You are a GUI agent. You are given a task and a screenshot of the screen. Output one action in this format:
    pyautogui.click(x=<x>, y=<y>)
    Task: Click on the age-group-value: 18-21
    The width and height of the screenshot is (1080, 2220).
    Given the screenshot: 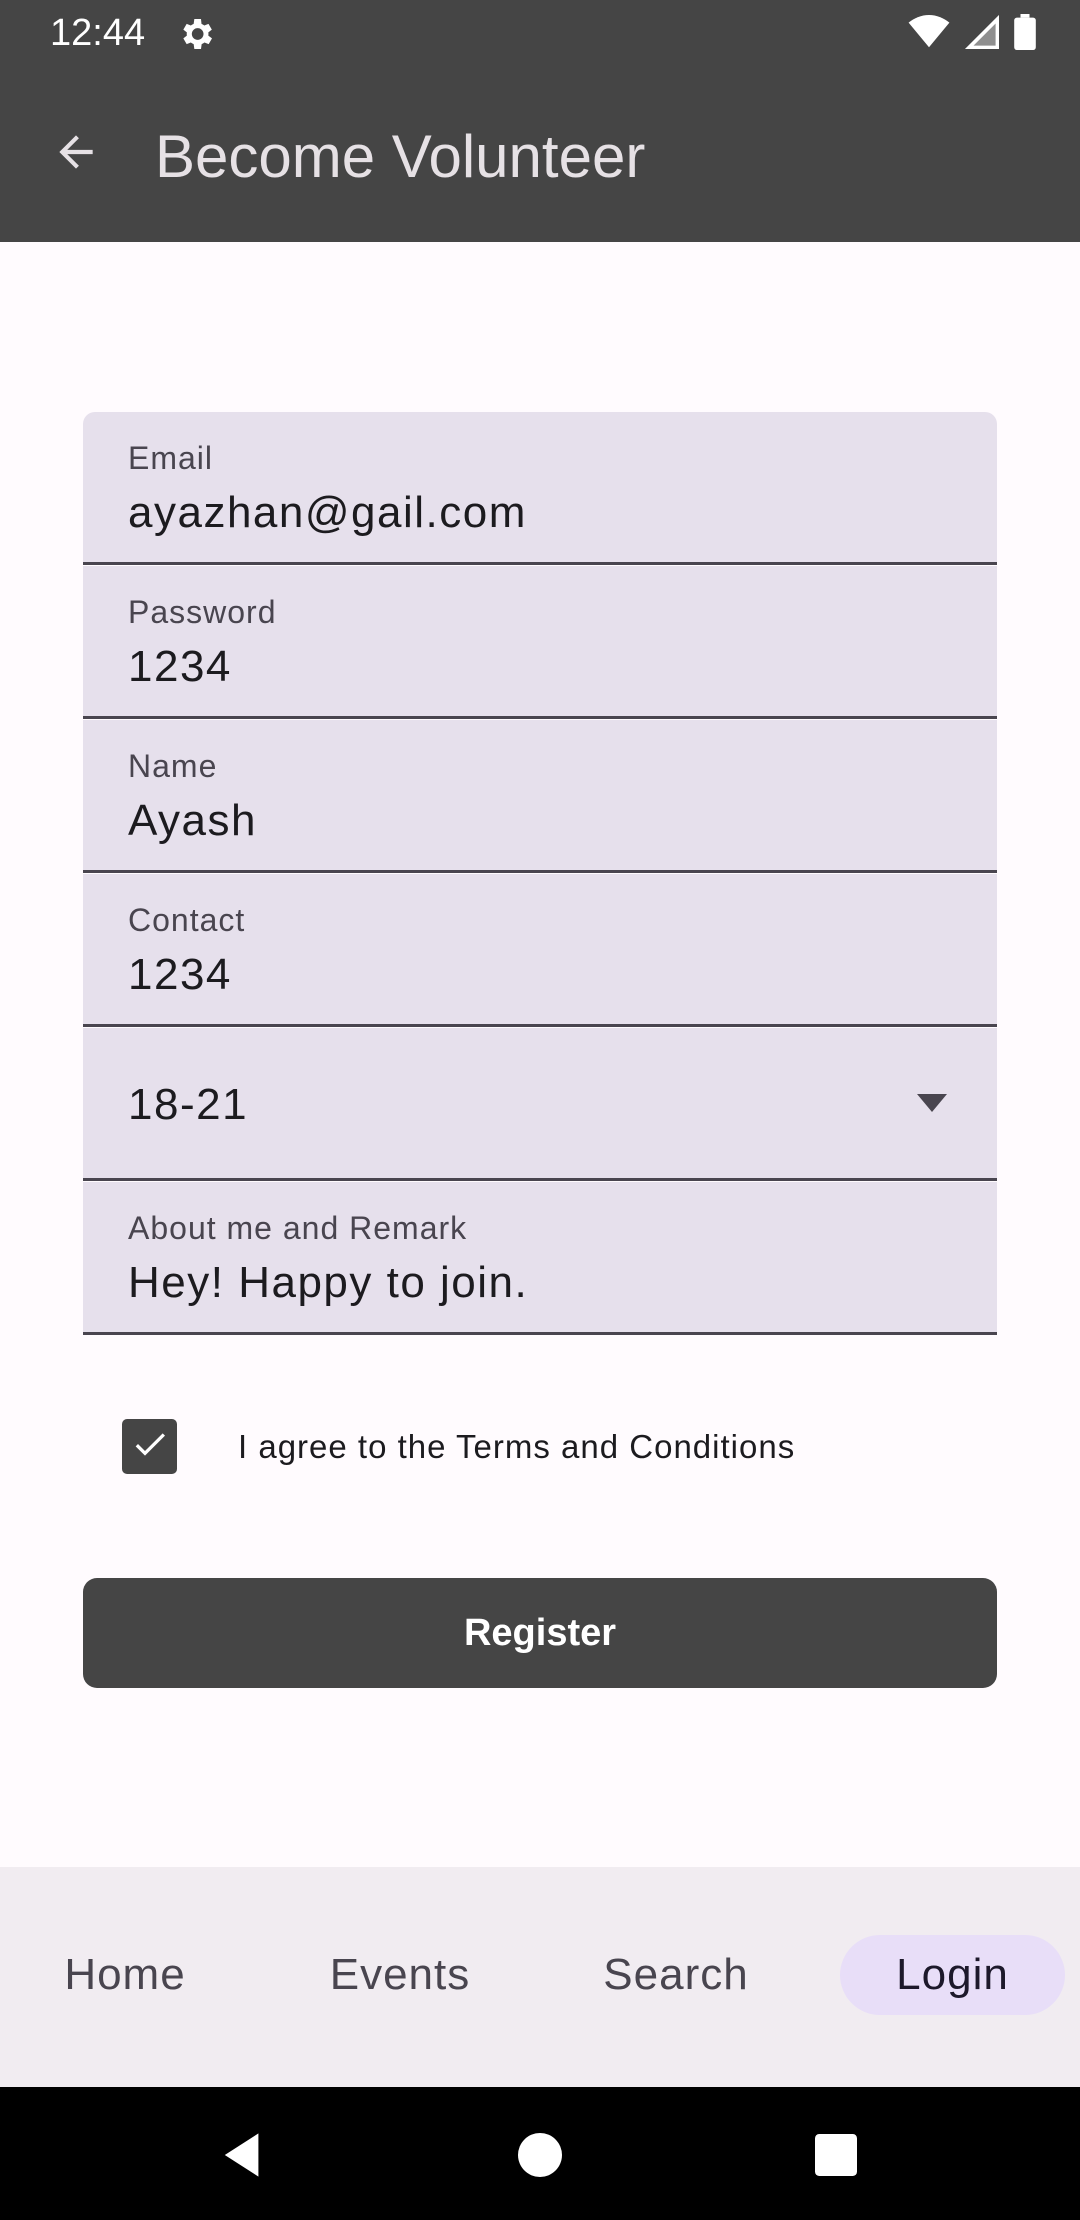 What is the action you would take?
    pyautogui.click(x=188, y=1104)
    